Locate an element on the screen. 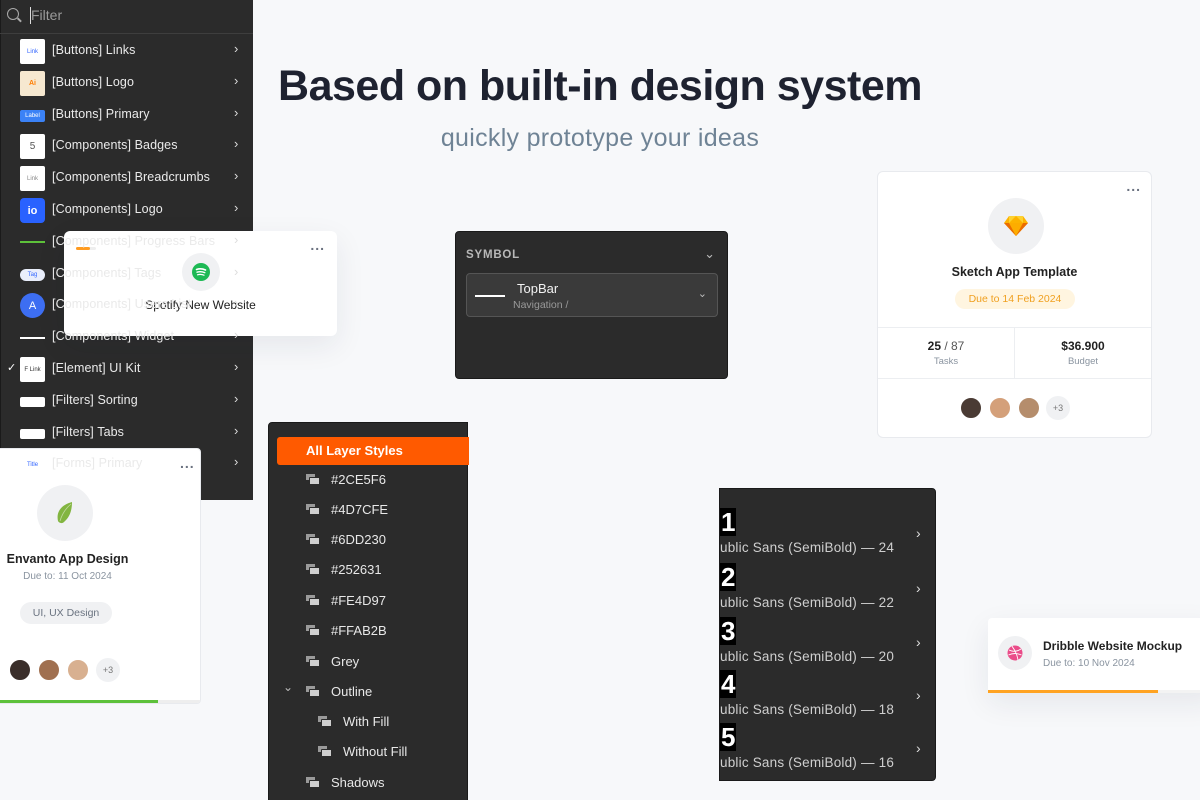 This screenshot has width=1200, height=800. symbol-thumbnail: Tag is located at coordinates (32, 274).